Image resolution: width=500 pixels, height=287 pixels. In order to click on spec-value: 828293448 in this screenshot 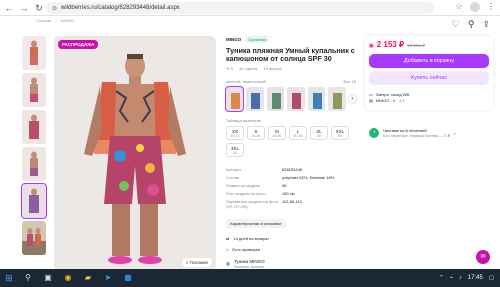, I will do `click(292, 169)`.